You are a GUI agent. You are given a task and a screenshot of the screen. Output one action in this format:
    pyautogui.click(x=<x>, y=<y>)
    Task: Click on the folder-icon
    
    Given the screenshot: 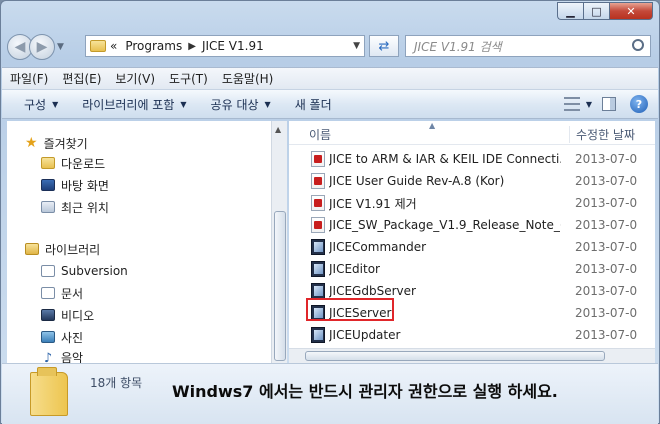 What is the action you would take?
    pyautogui.click(x=98, y=46)
    